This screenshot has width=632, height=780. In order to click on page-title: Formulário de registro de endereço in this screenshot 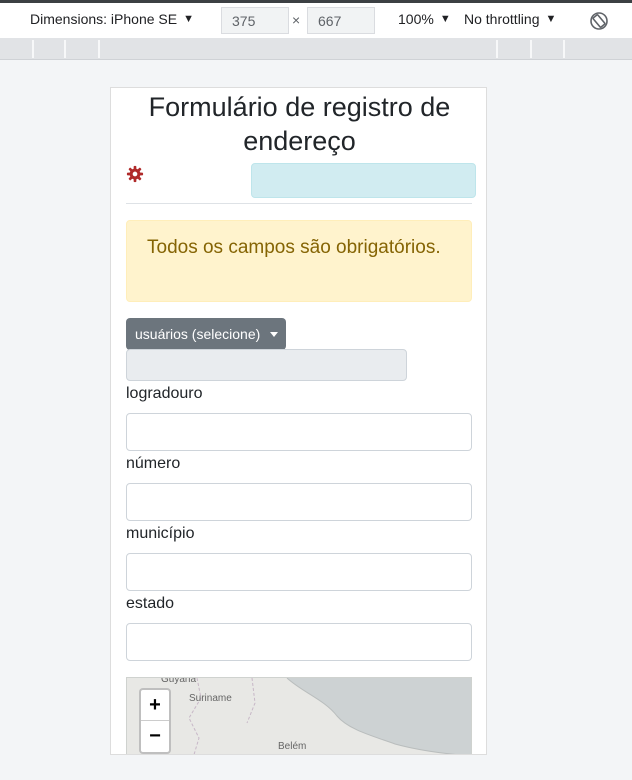, I will do `click(299, 124)`.